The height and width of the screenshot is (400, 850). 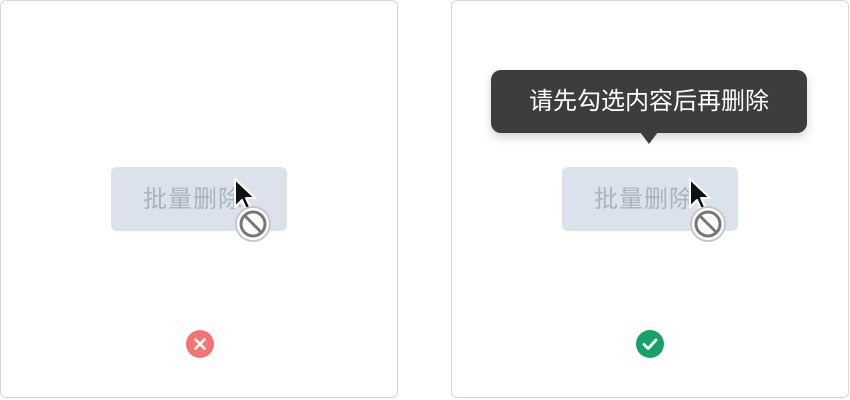 I want to click on tooltip: 请先勾选内容后再删除, so click(x=649, y=101).